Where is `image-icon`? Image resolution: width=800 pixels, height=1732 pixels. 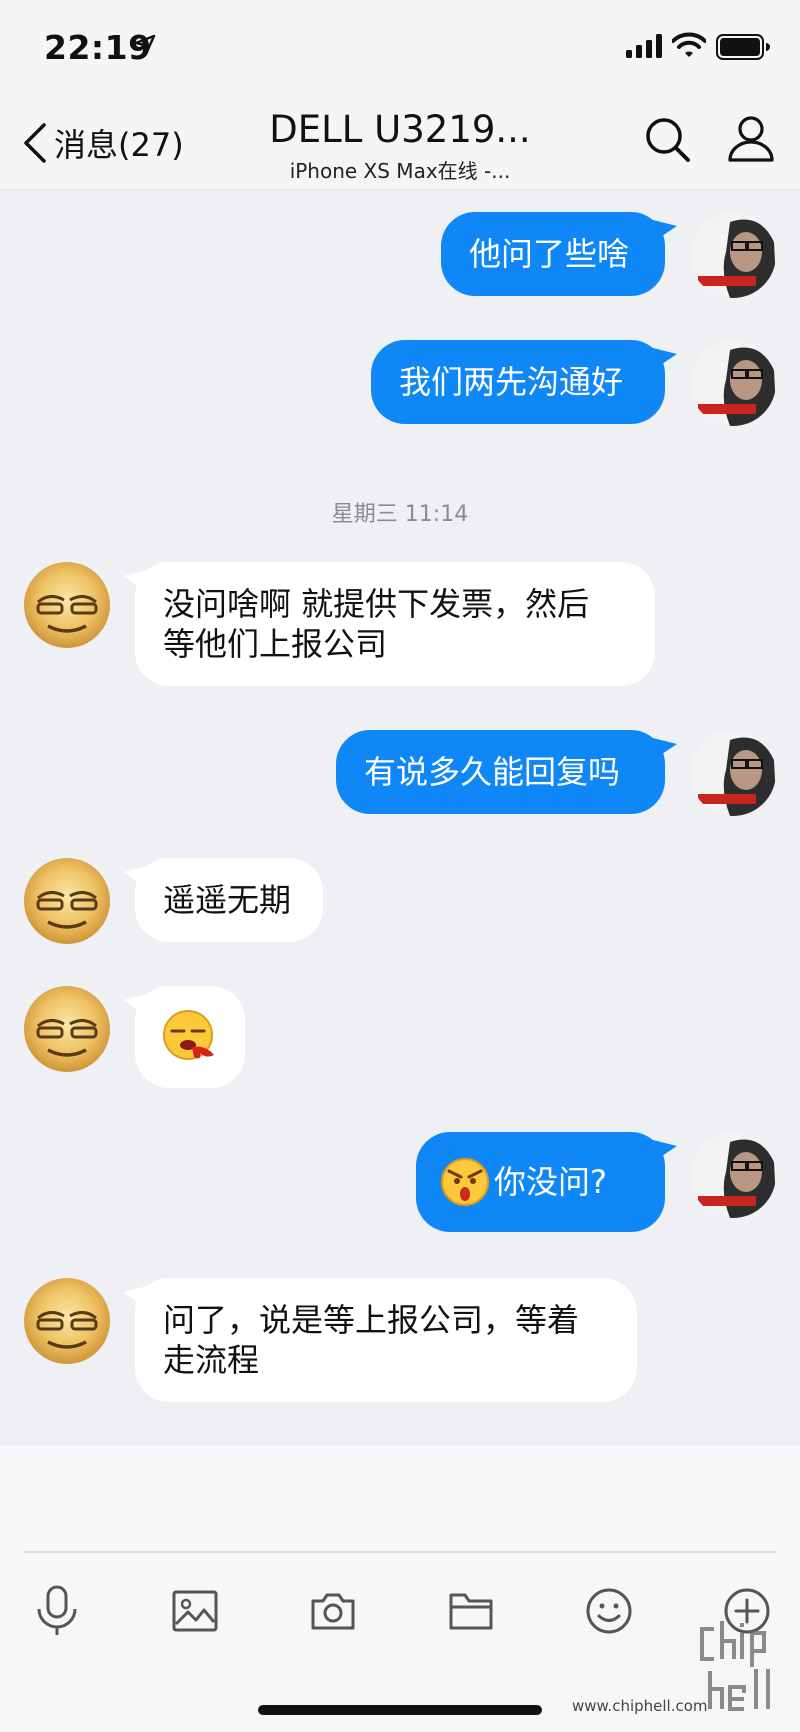
image-icon is located at coordinates (195, 1611).